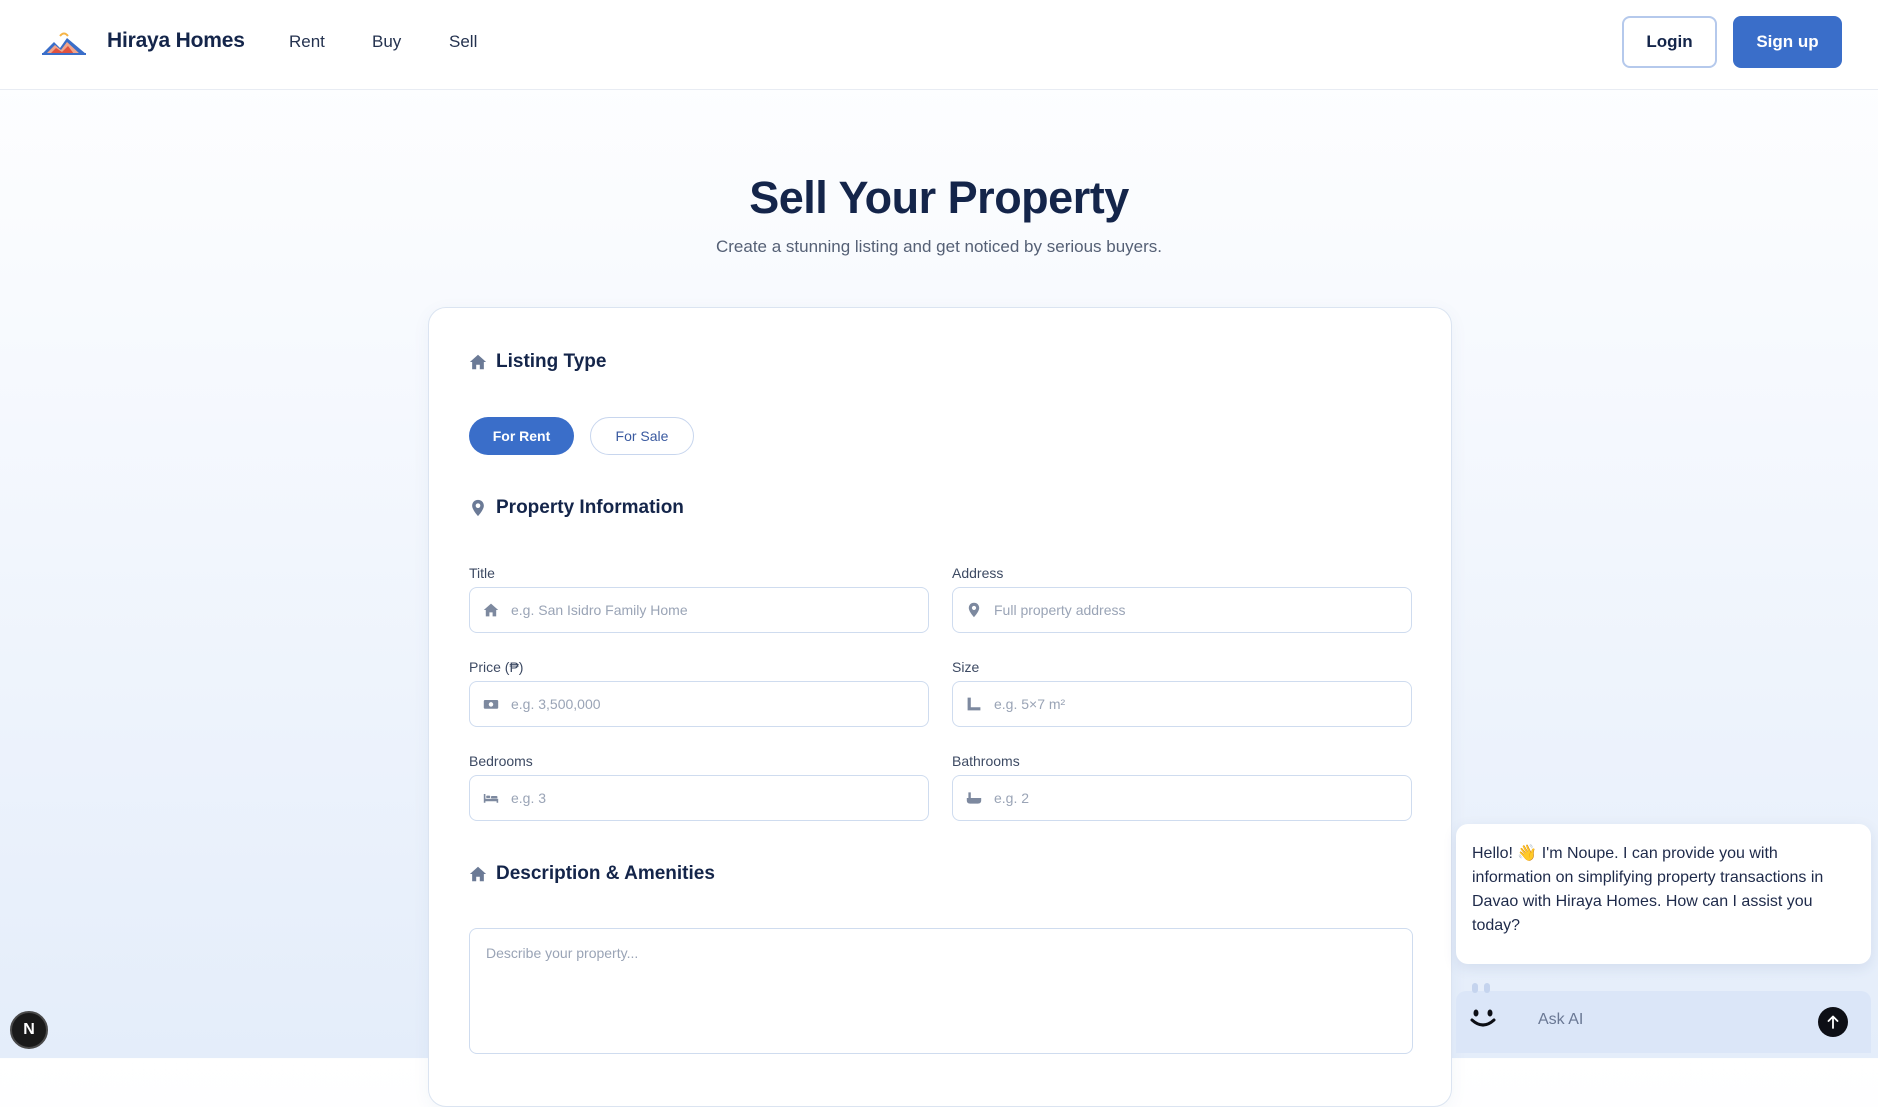 The image size is (1878, 1107). What do you see at coordinates (307, 42) in the screenshot?
I see `nav-rent: Rent` at bounding box center [307, 42].